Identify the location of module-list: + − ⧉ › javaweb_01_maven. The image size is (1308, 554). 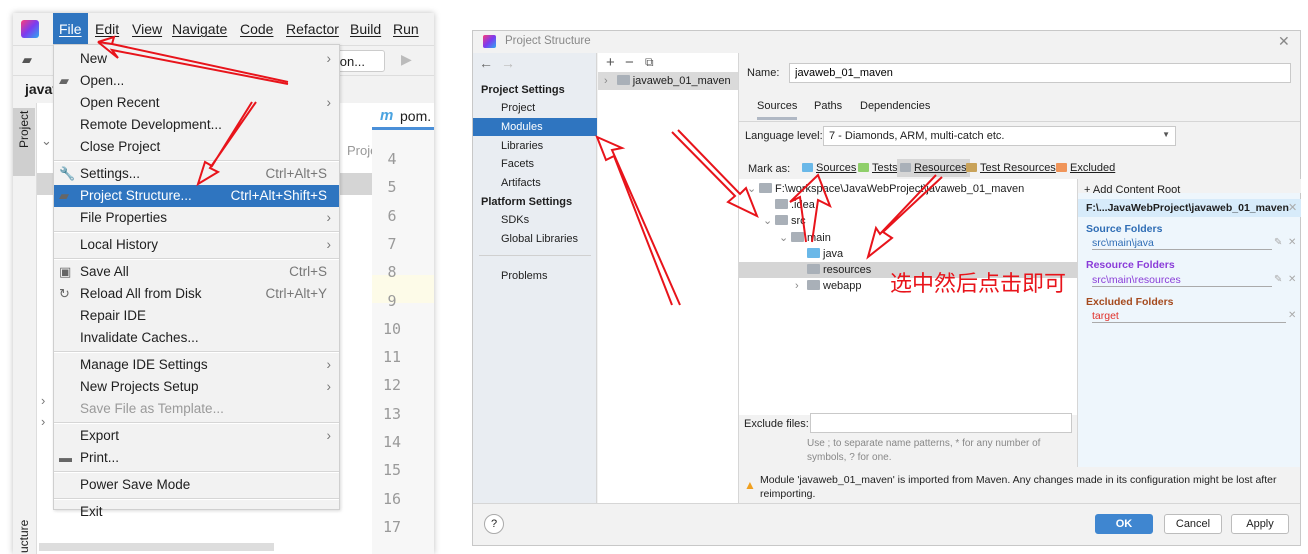
(668, 278).